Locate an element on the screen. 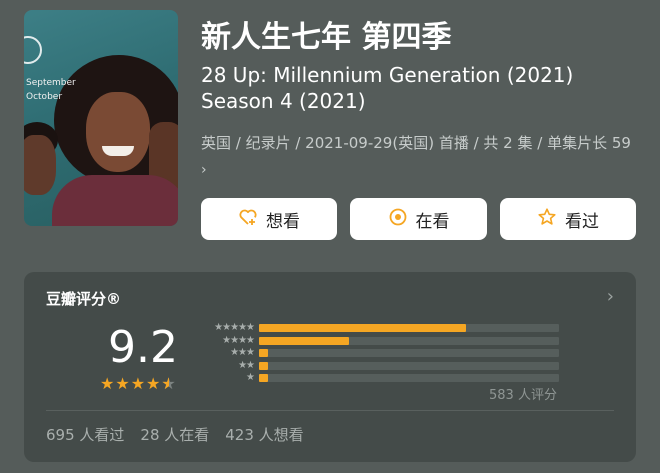  watched-count: 695 人看过 is located at coordinates (85, 434).